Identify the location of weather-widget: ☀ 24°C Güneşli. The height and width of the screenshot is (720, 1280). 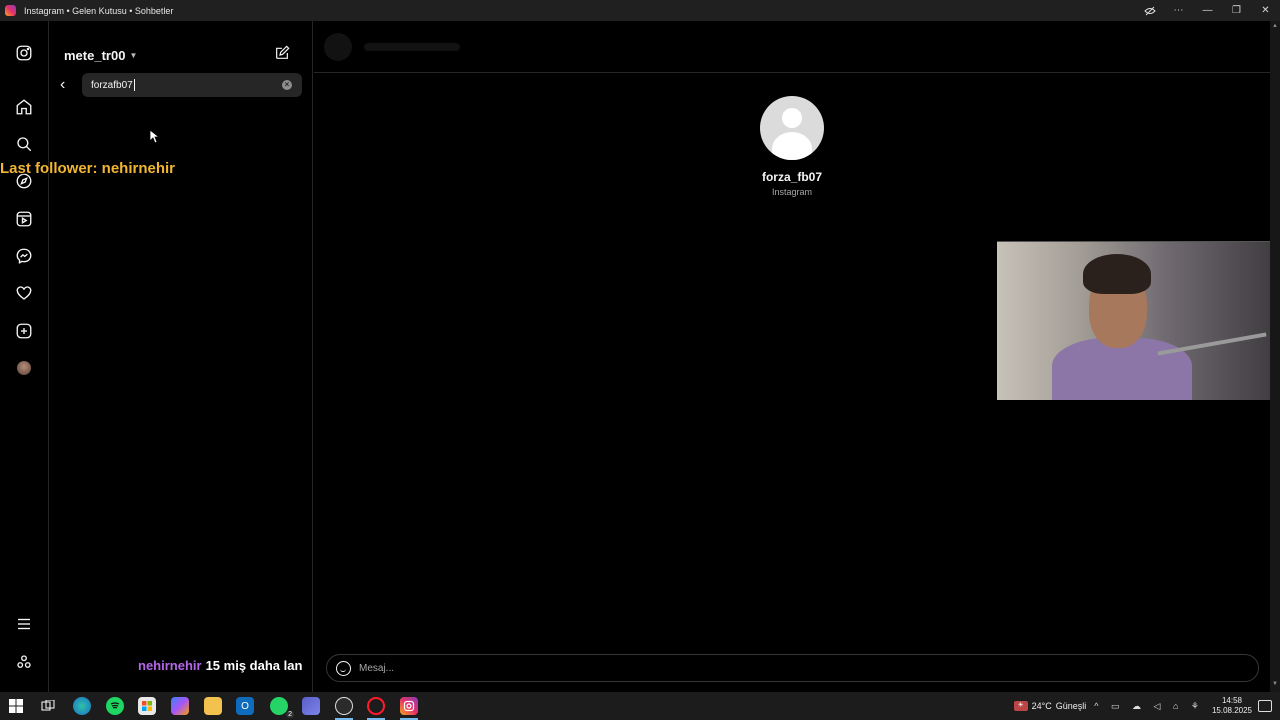
(1050, 706).